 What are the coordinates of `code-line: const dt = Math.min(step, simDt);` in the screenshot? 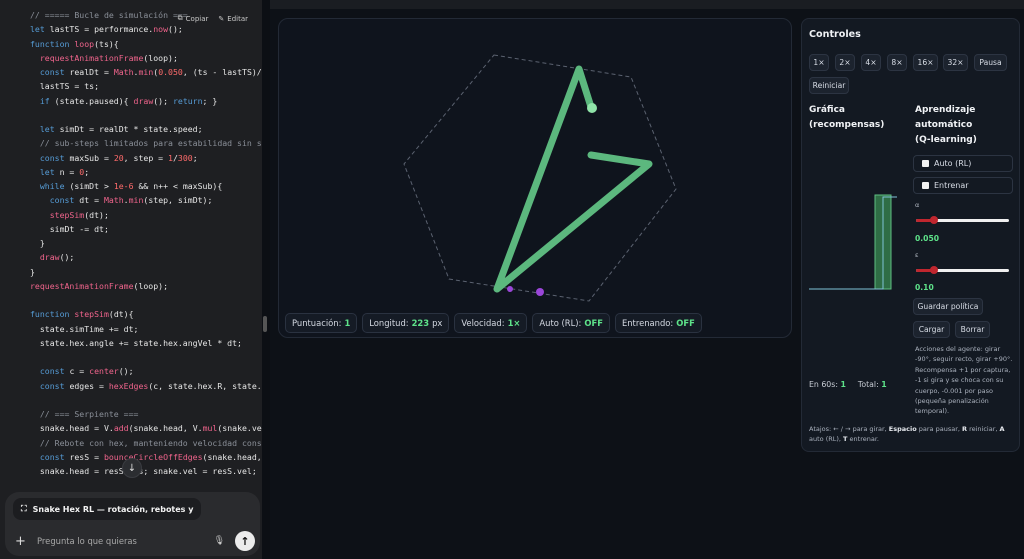 It's located at (146, 200).